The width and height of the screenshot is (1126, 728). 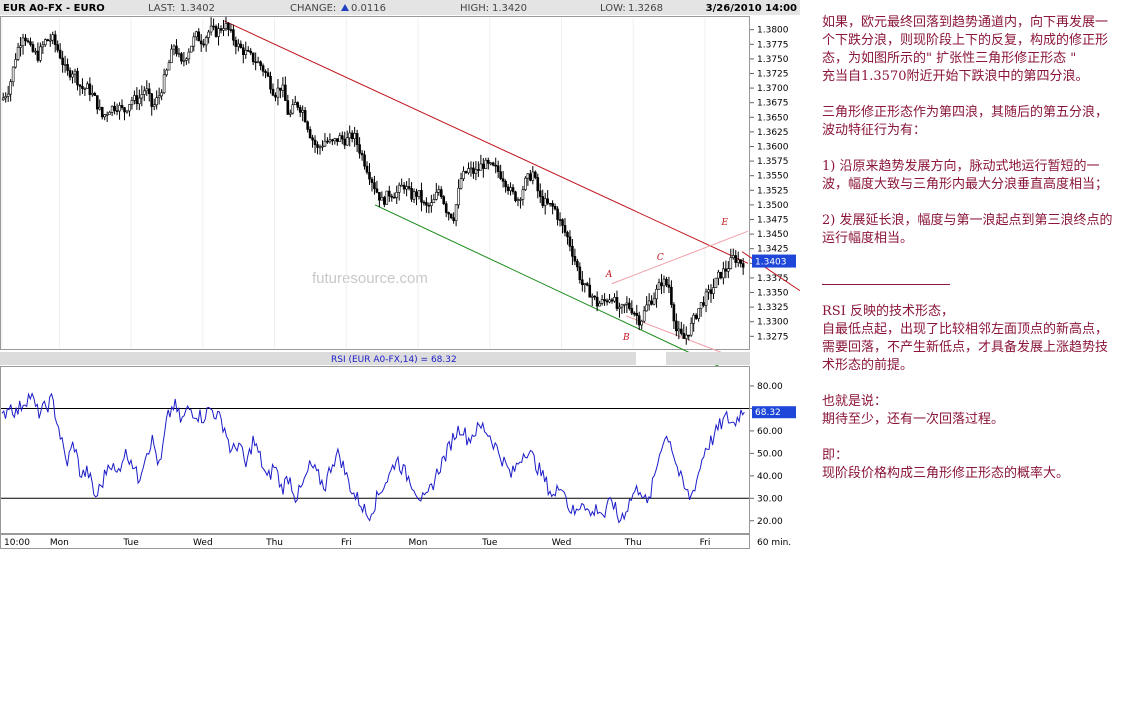 I want to click on annotation-p9: 也就是说：, so click(x=855, y=401).